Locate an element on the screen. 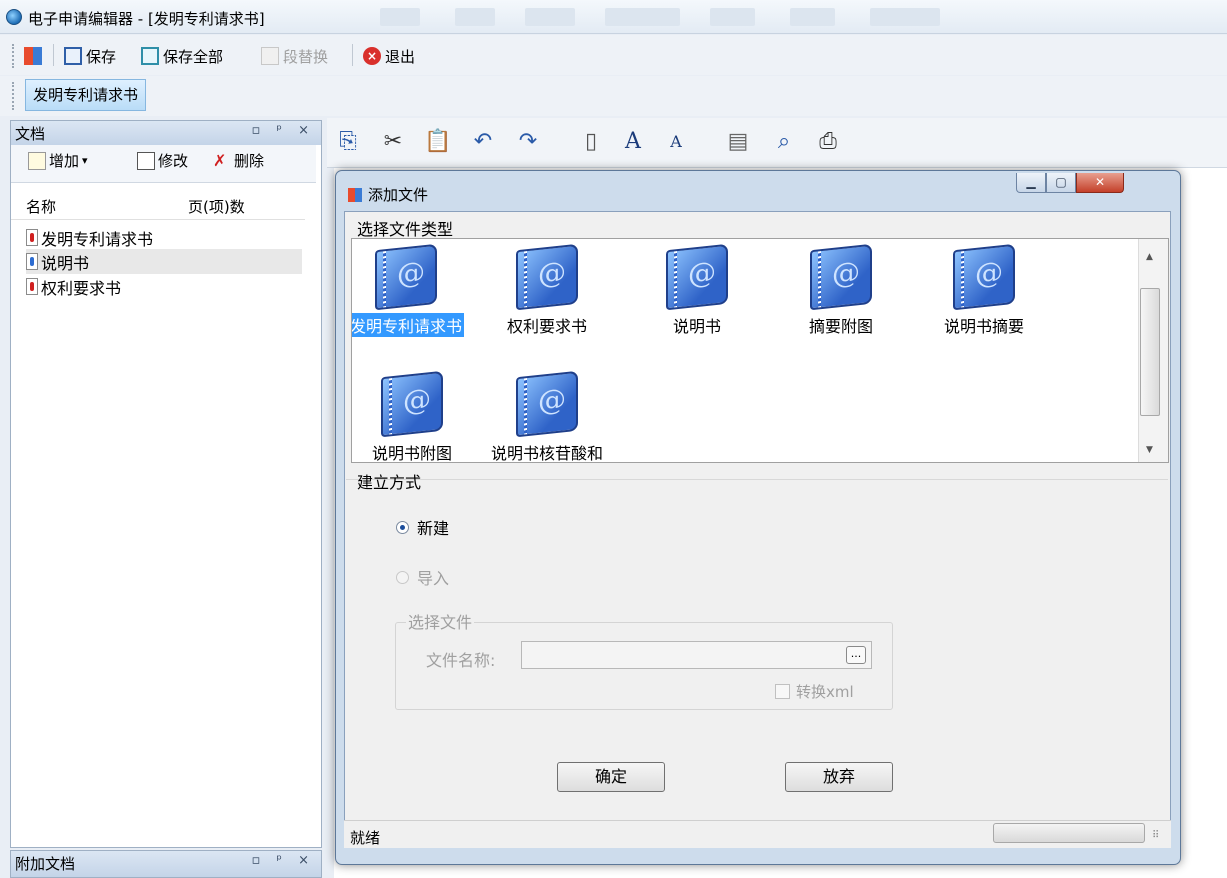  convert-xml-checkbox: 转换xml is located at coordinates (814, 691).